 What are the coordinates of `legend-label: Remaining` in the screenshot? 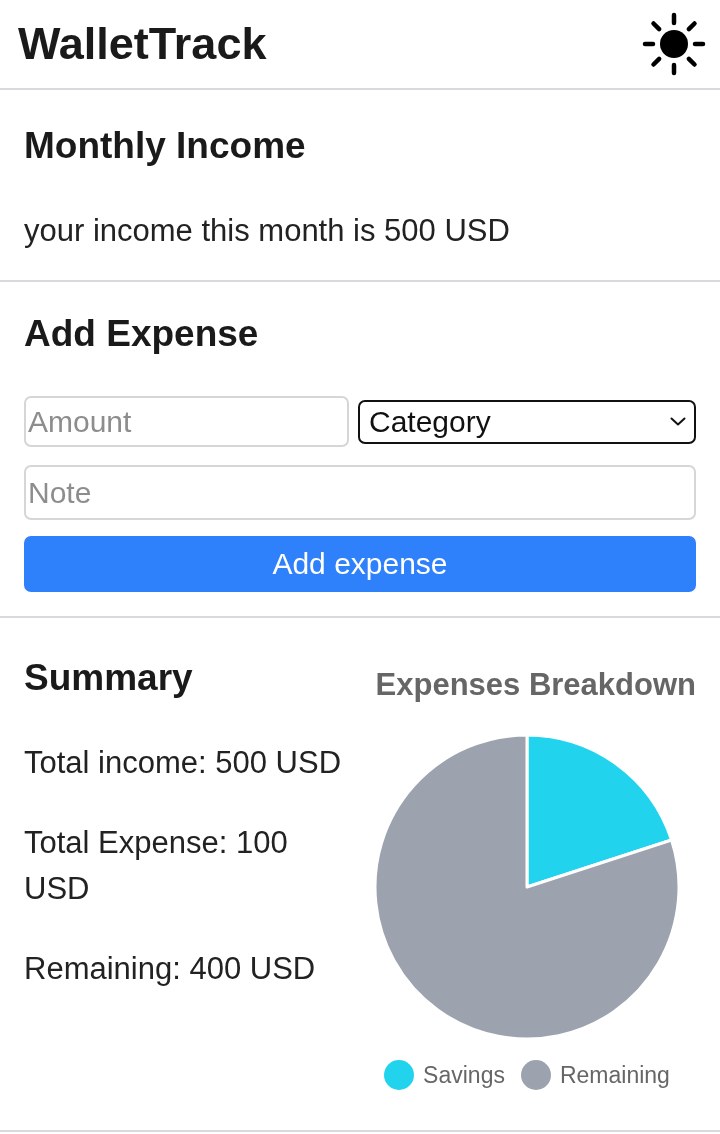 It's located at (614, 1075).